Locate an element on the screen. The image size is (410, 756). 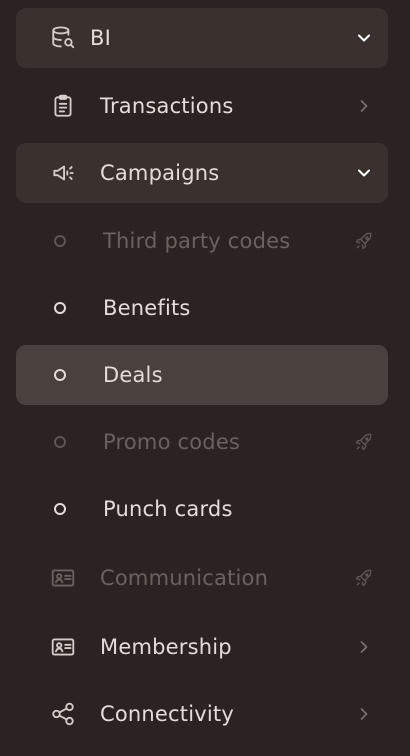
nav-item-communication: Communication is located at coordinates (202, 578).